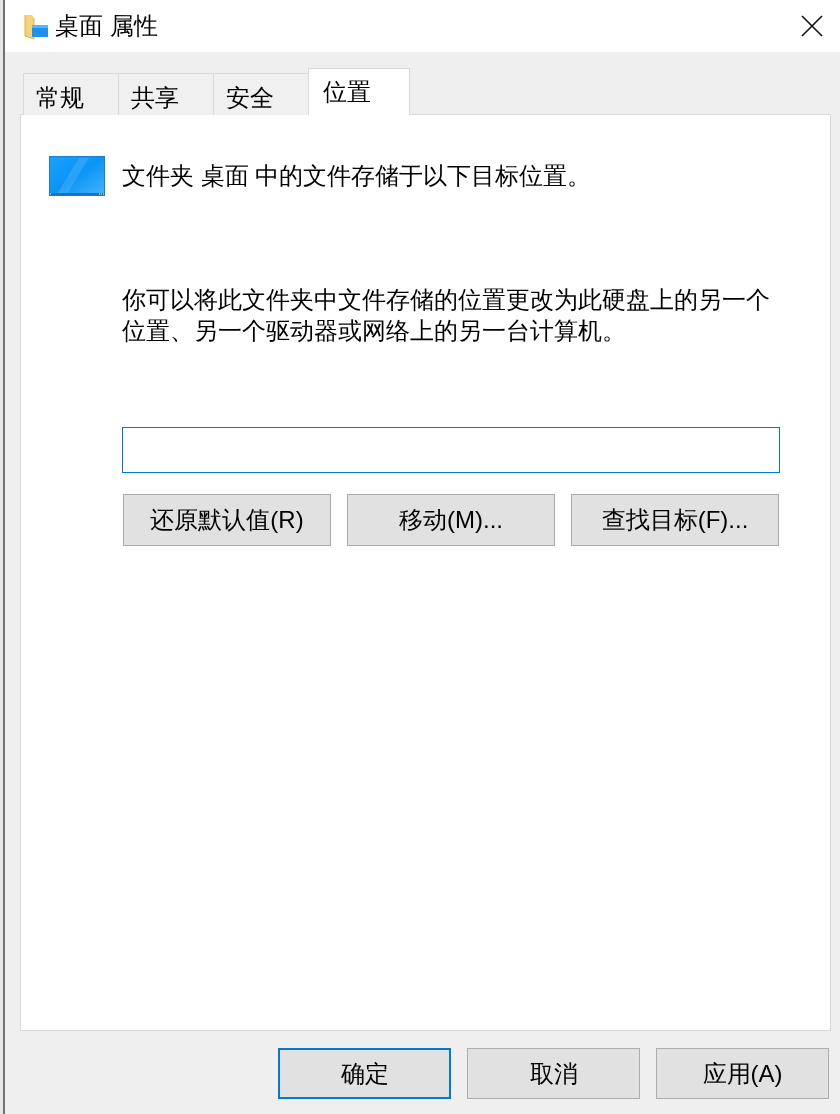 The width and height of the screenshot is (840, 1114). I want to click on tab: 位置, so click(359, 91).